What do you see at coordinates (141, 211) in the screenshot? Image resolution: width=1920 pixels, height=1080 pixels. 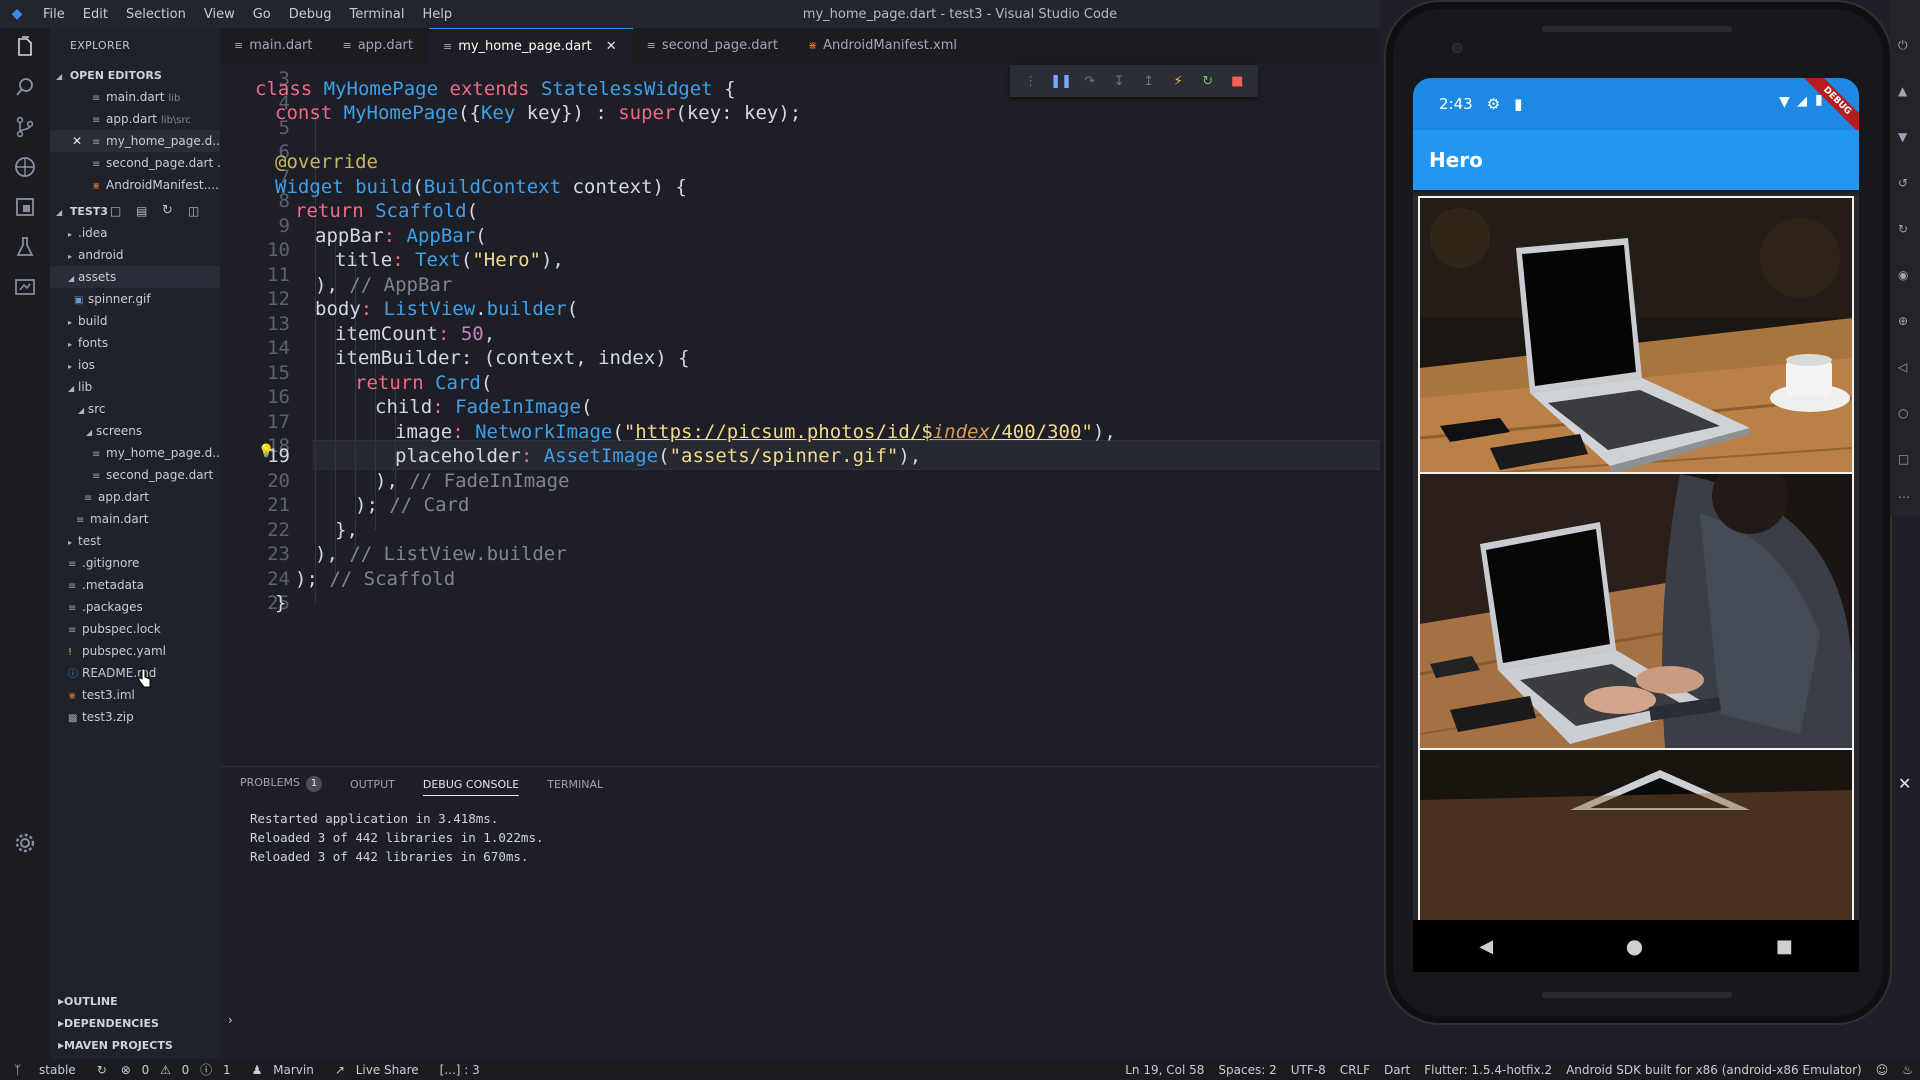 I see `new-folder-icon: ▤` at bounding box center [141, 211].